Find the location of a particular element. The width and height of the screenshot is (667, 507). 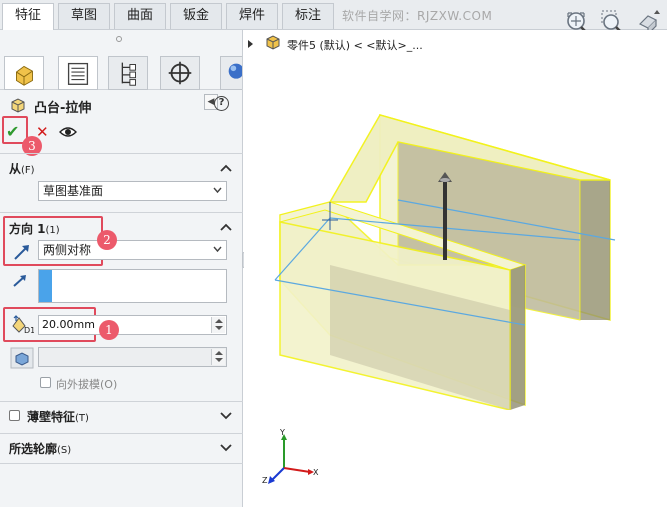

tab-annotate: 标注 is located at coordinates (308, 16).